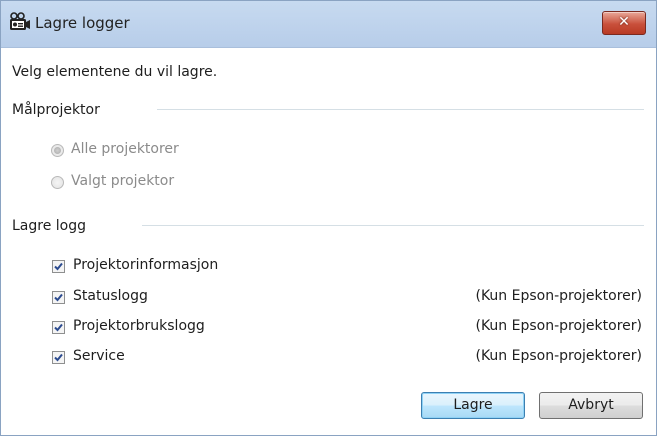  Describe the element at coordinates (56, 110) in the screenshot. I see `target-projector-group-label: Målprojektor` at that location.